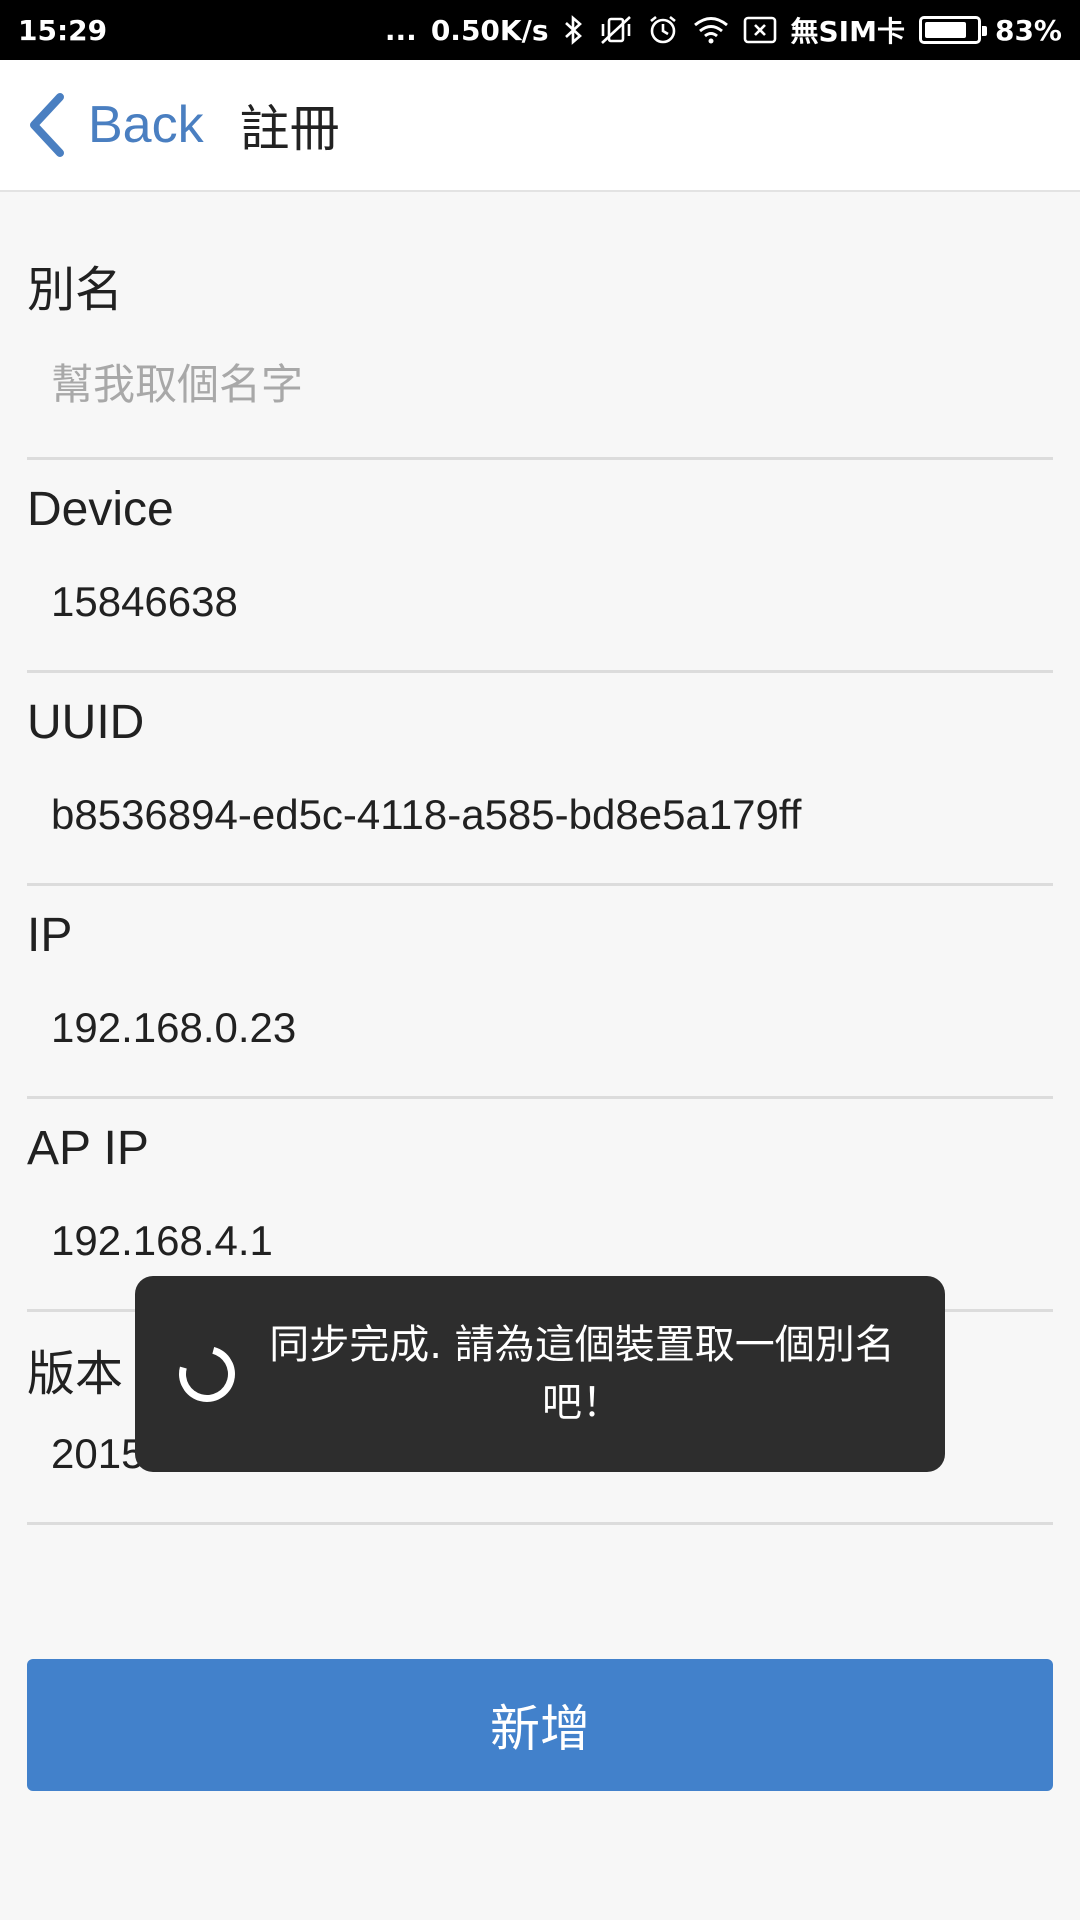 The image size is (1080, 1920). What do you see at coordinates (760, 30) in the screenshot?
I see `sim-x-icon` at bounding box center [760, 30].